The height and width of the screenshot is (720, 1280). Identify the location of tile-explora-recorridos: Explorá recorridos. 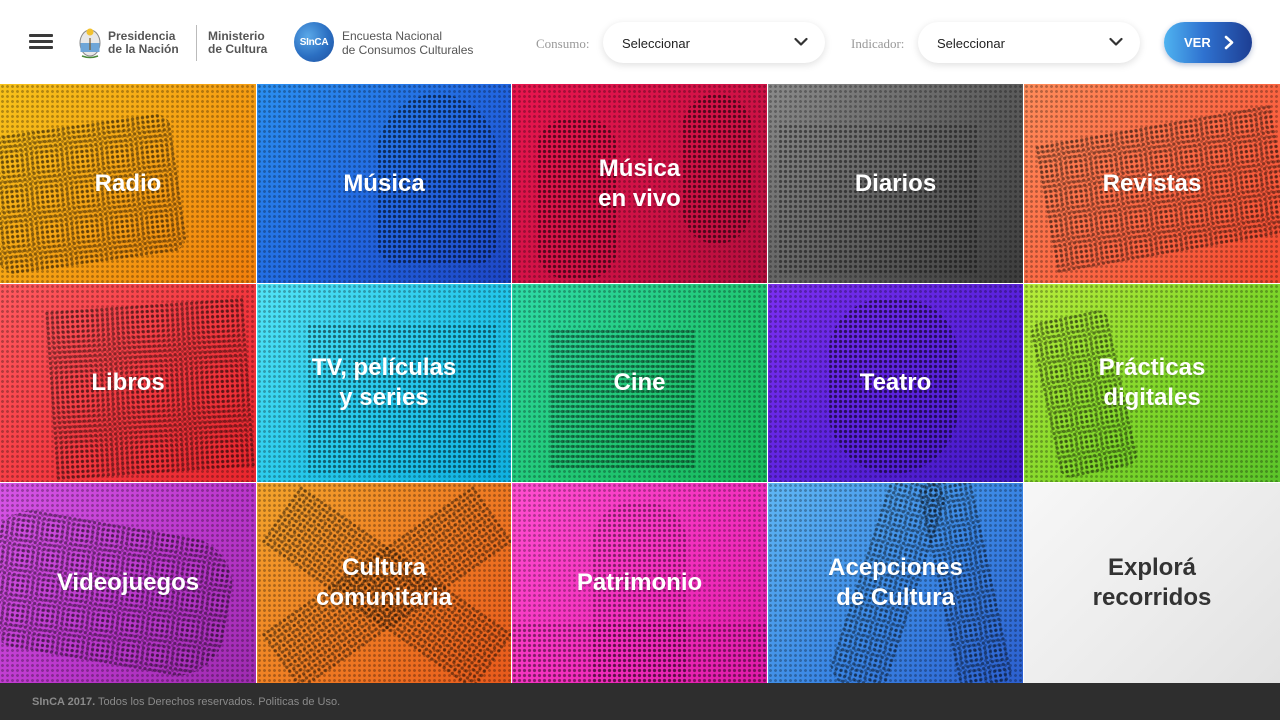
(1152, 583).